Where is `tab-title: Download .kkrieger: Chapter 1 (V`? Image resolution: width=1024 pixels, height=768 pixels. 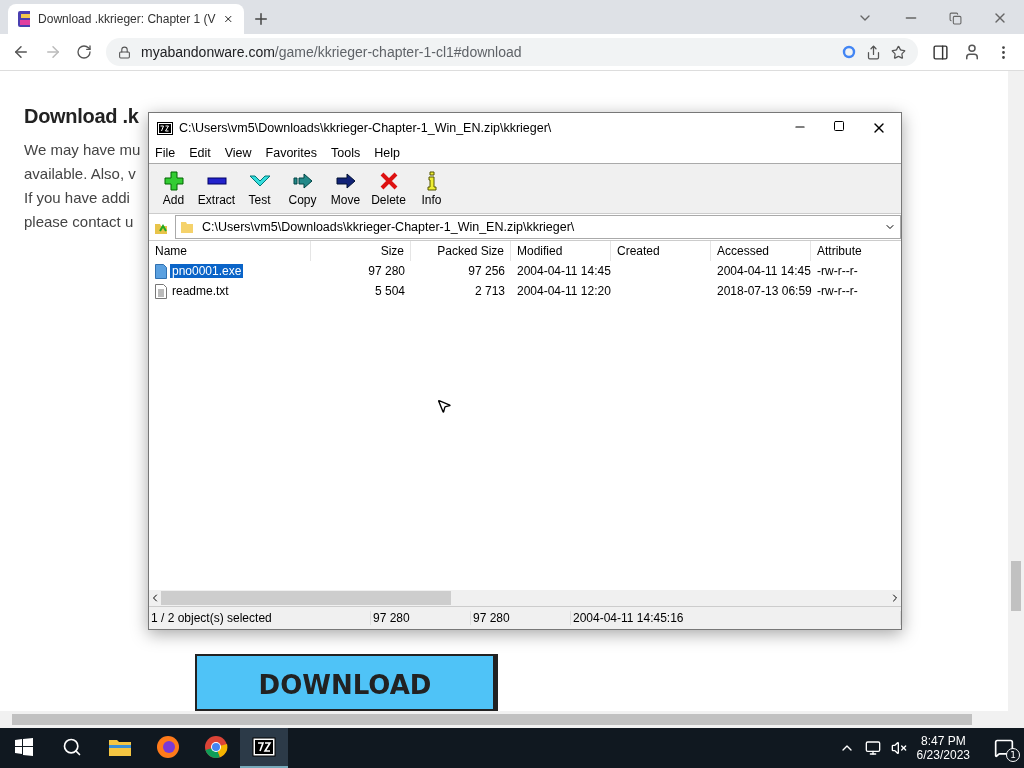 tab-title: Download .kkrieger: Chapter 1 (V is located at coordinates (127, 19).